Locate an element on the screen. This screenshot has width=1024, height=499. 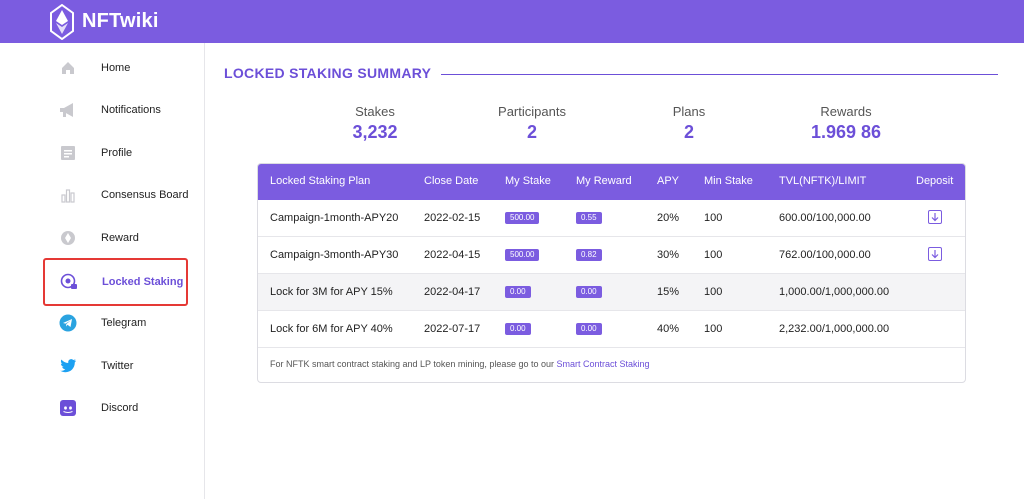
sidebar-item-locked-staking: Locked Staking is located at coordinates (115, 282).